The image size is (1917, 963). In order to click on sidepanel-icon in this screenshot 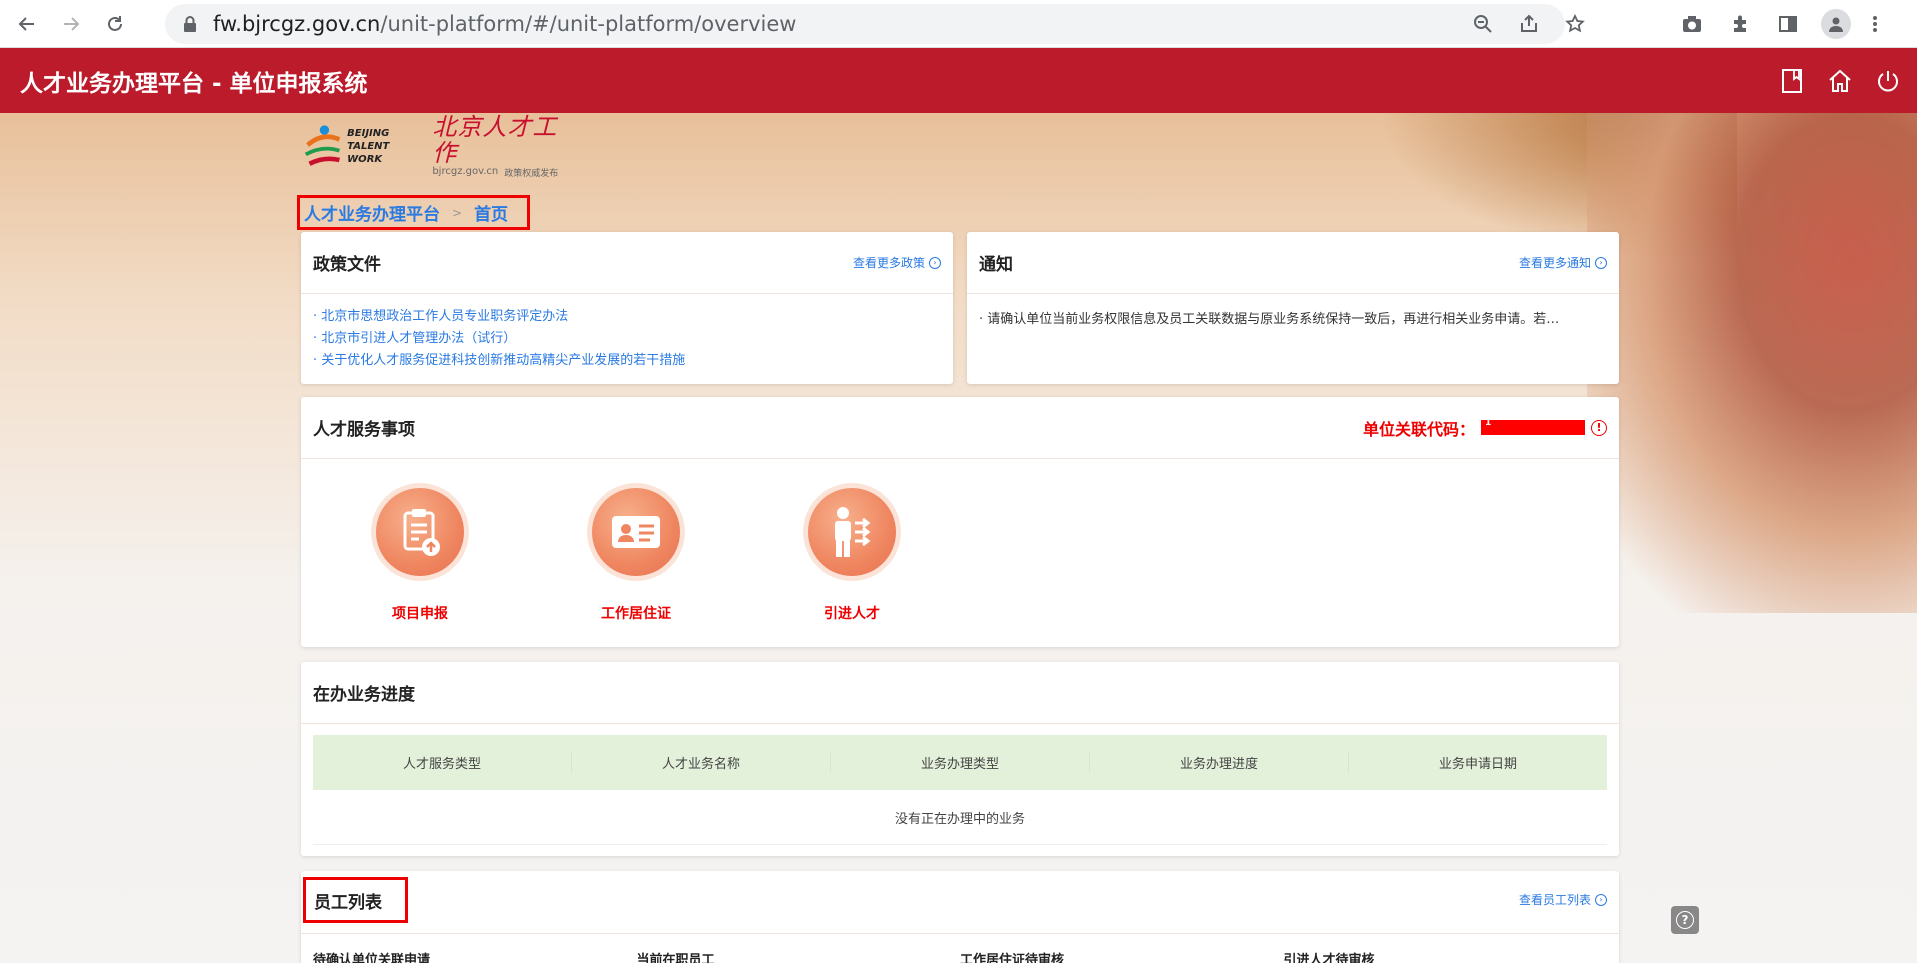, I will do `click(1788, 24)`.